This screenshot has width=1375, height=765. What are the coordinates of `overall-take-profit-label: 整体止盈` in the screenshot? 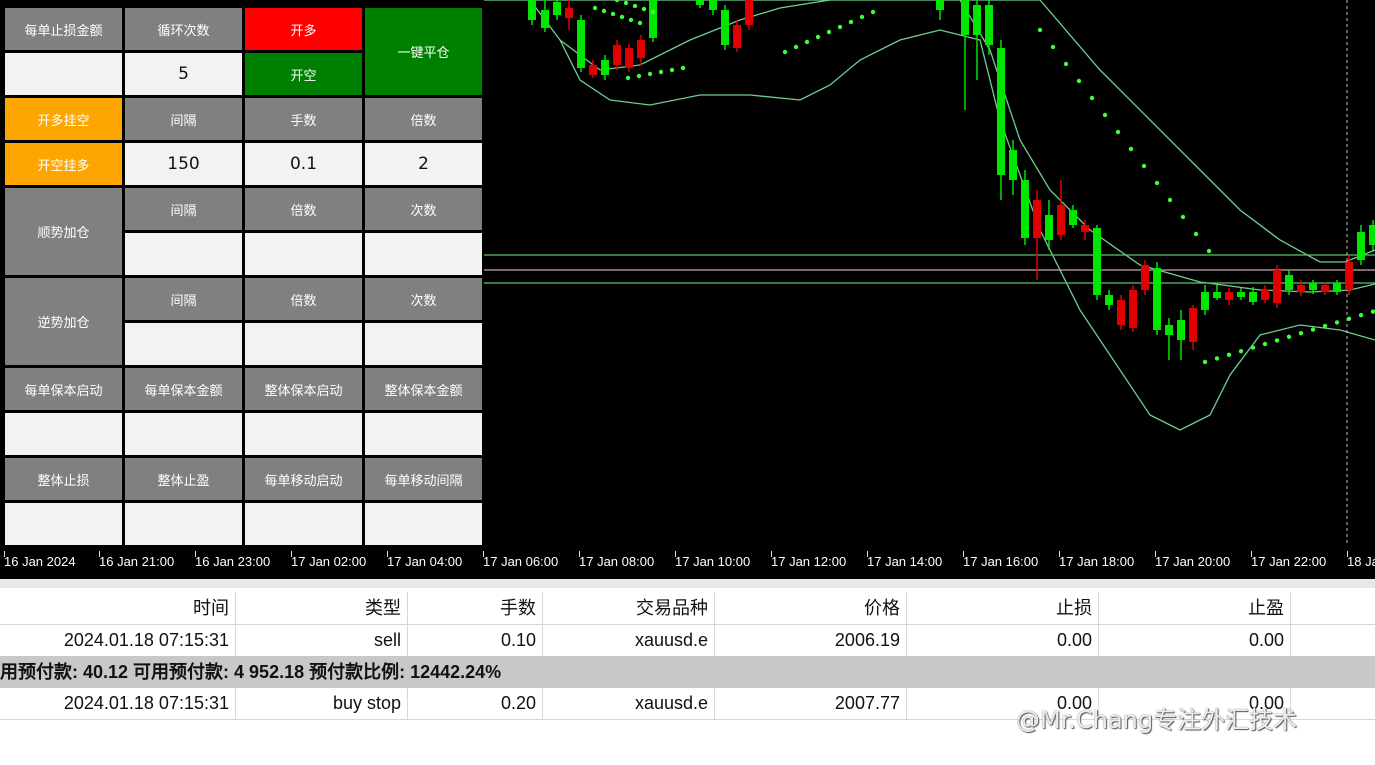 It's located at (183, 479).